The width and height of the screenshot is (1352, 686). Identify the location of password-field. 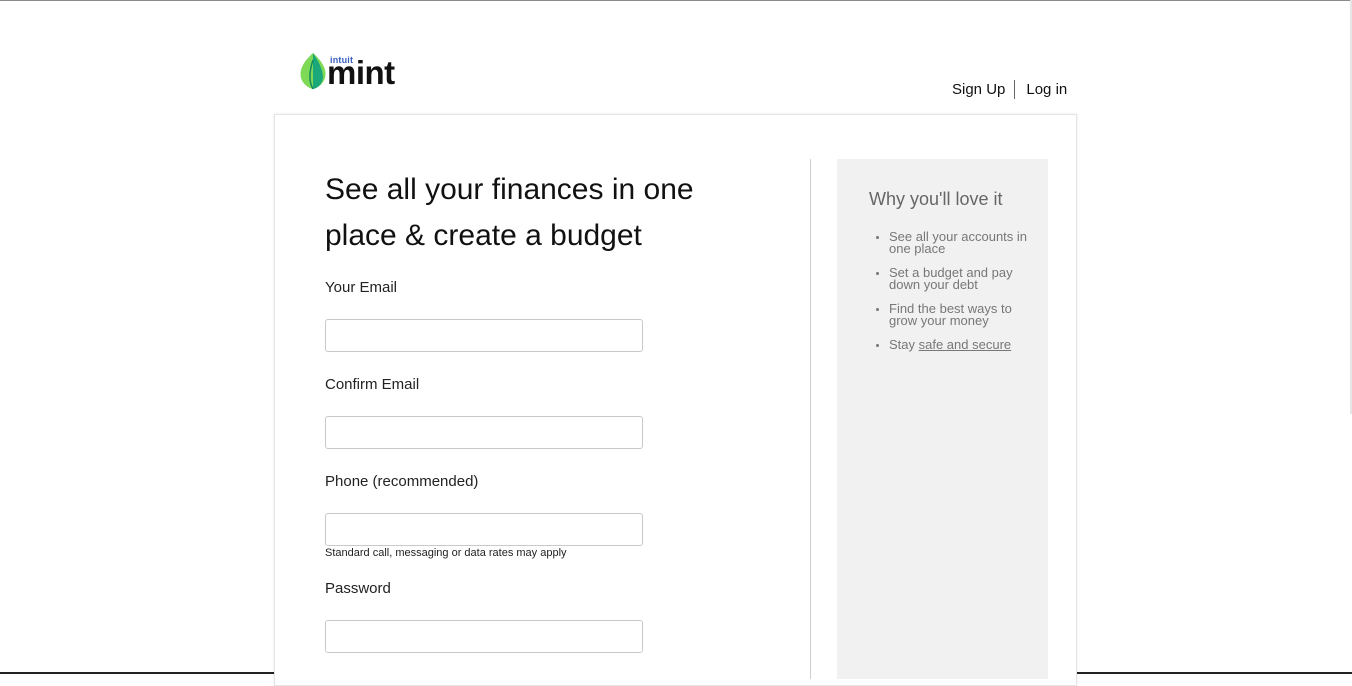
(484, 636).